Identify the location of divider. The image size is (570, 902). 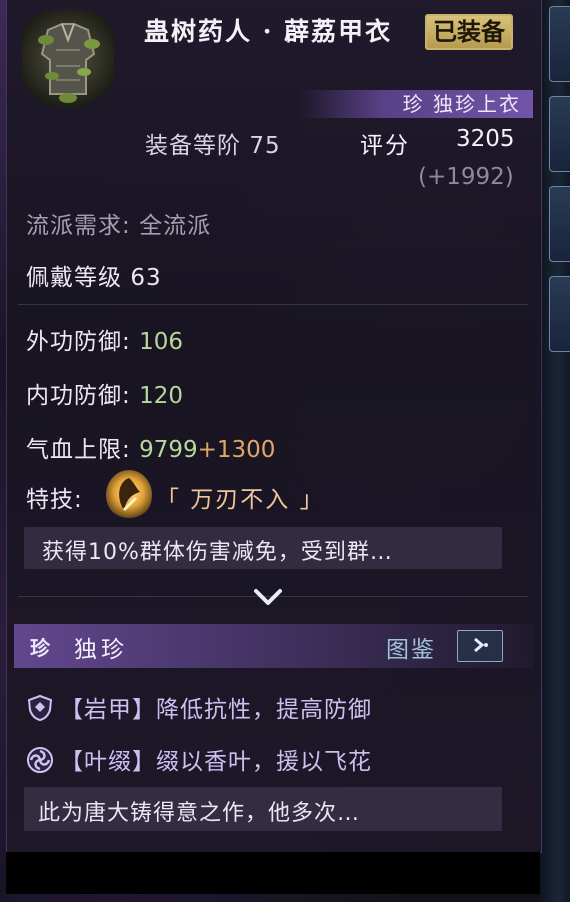
(273, 304).